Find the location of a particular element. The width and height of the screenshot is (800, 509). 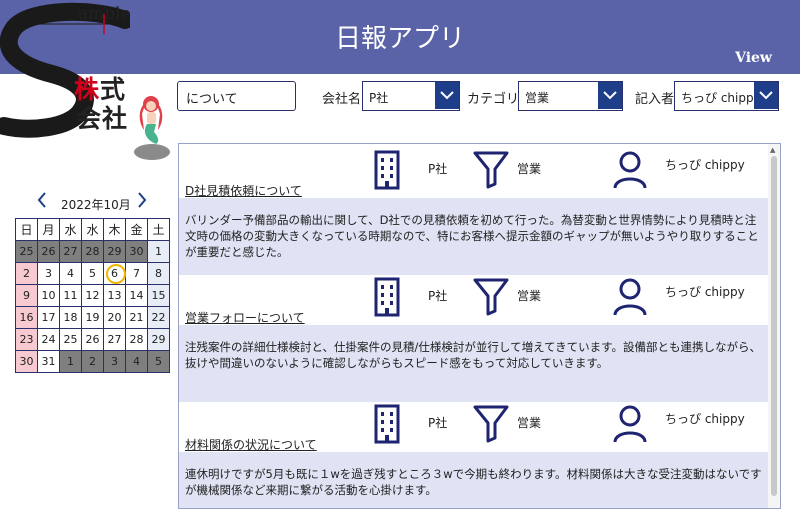

writer-dropdown-value: ちっぴ chippy is located at coordinates (720, 98).